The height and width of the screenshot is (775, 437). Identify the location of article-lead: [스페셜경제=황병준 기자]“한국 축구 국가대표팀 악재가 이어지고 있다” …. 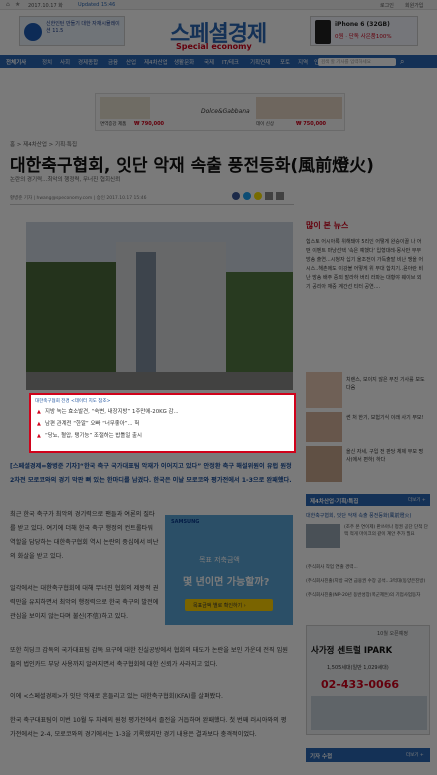
(151, 473).